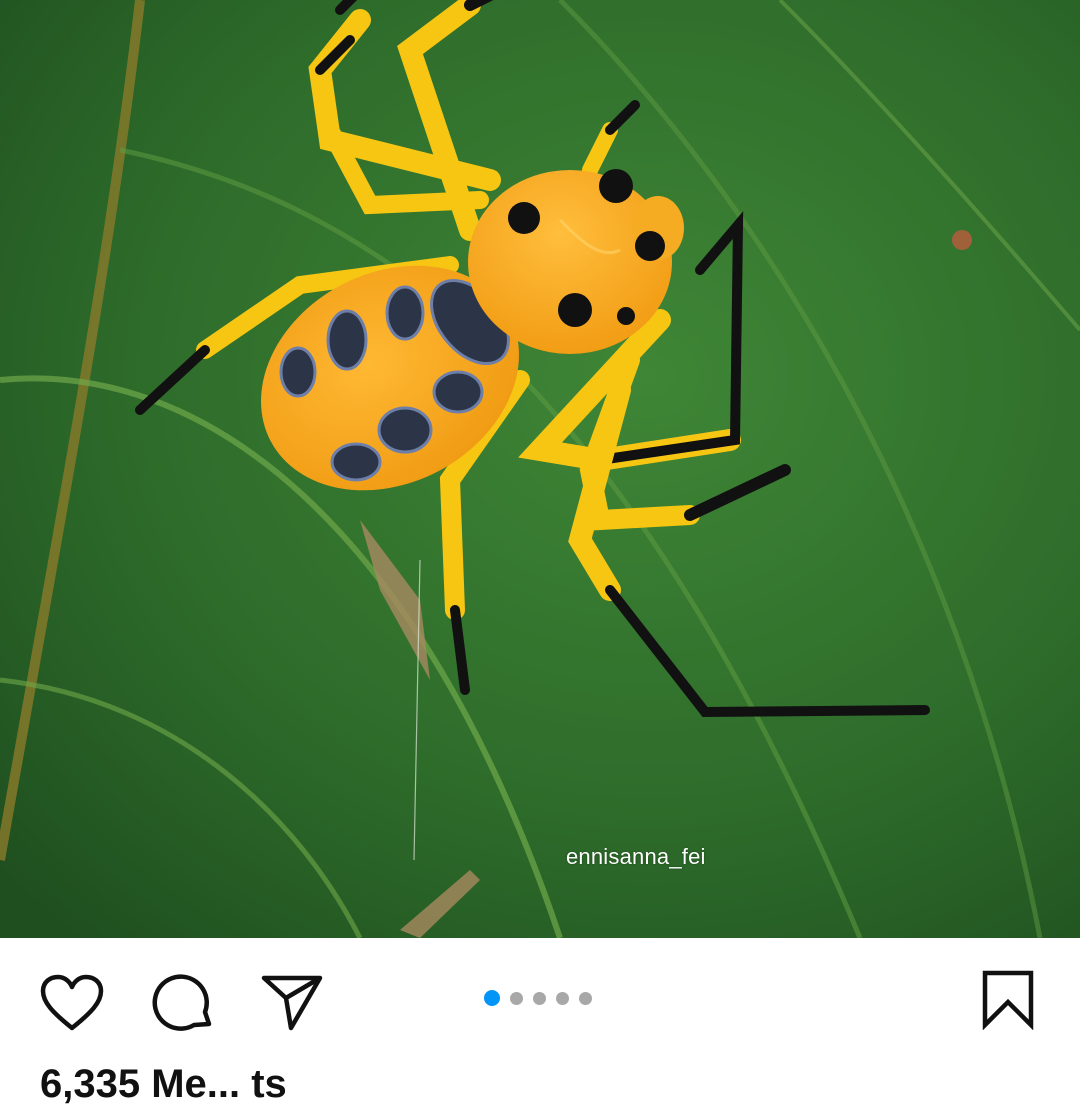 Image resolution: width=1080 pixels, height=1108 pixels. I want to click on bookmark-icon, so click(1008, 1000).